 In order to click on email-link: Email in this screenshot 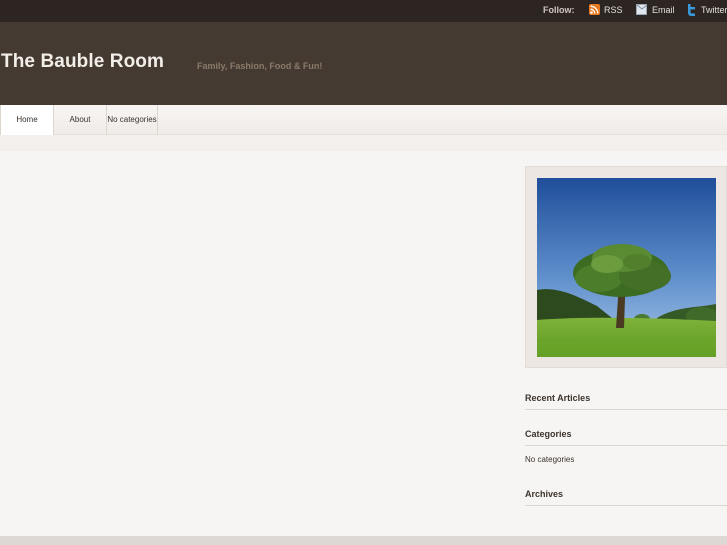, I will do `click(663, 10)`.